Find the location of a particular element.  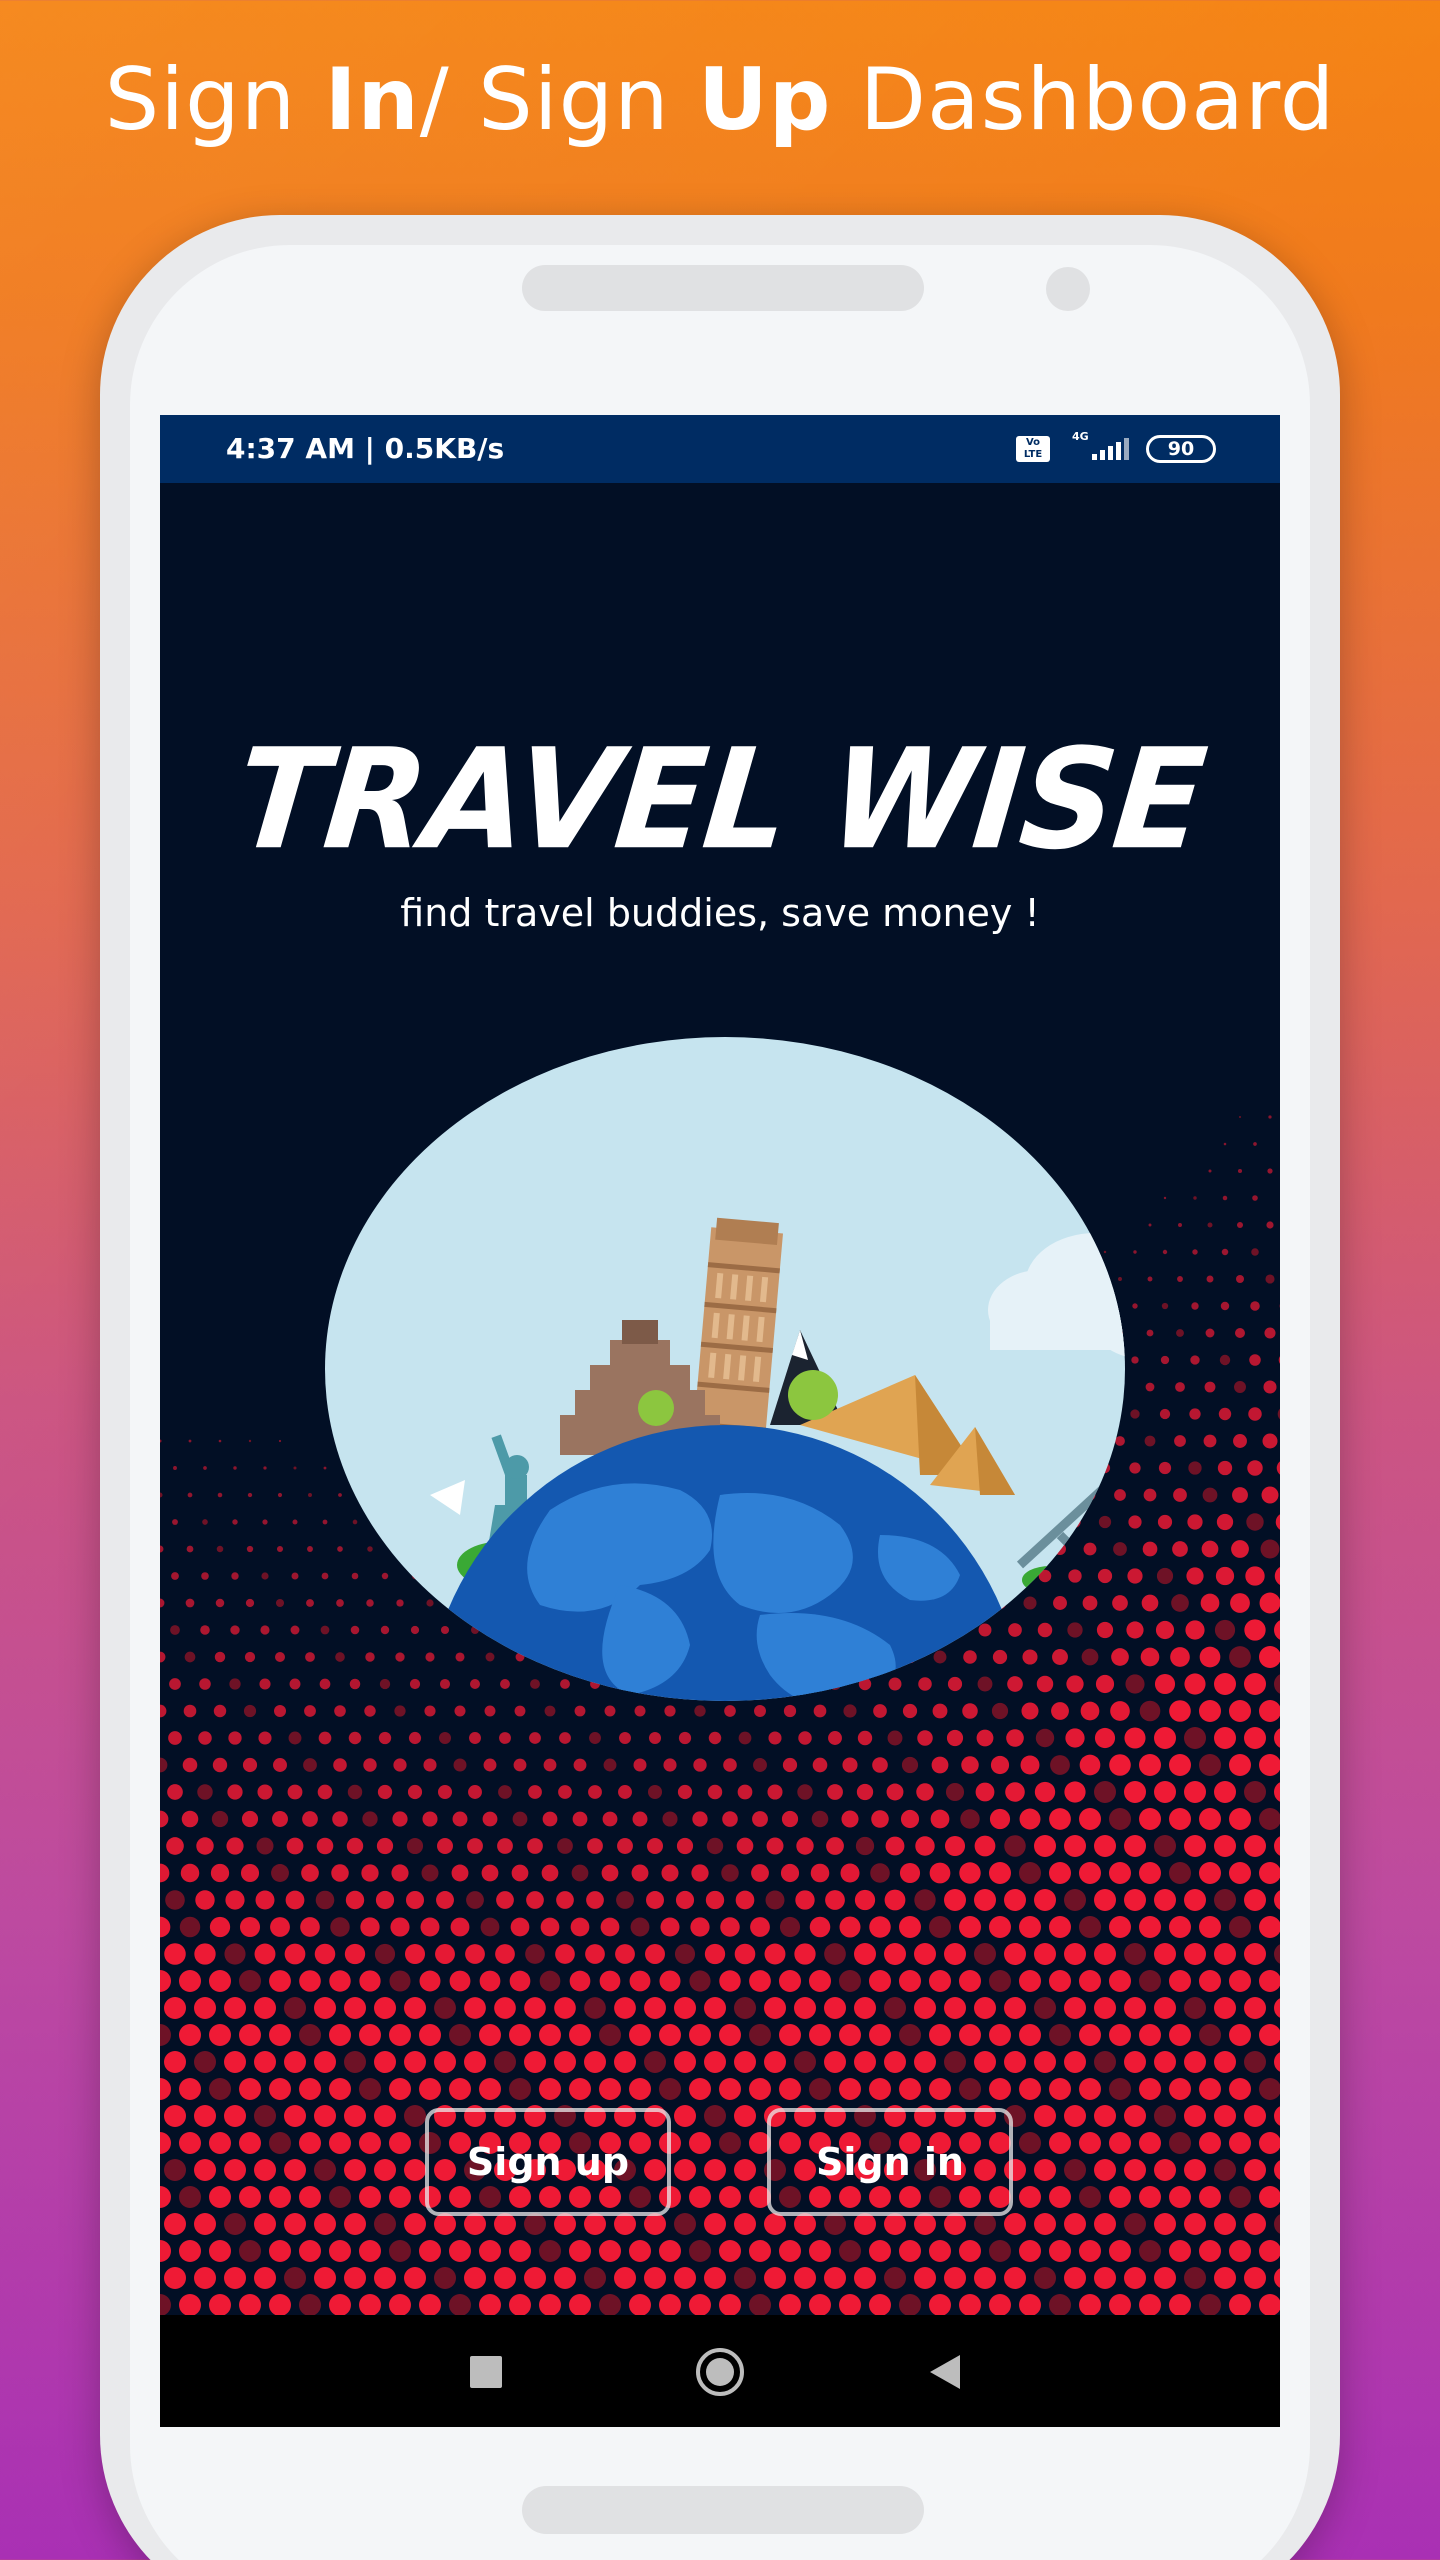

recents-square-icon is located at coordinates (486, 2372).